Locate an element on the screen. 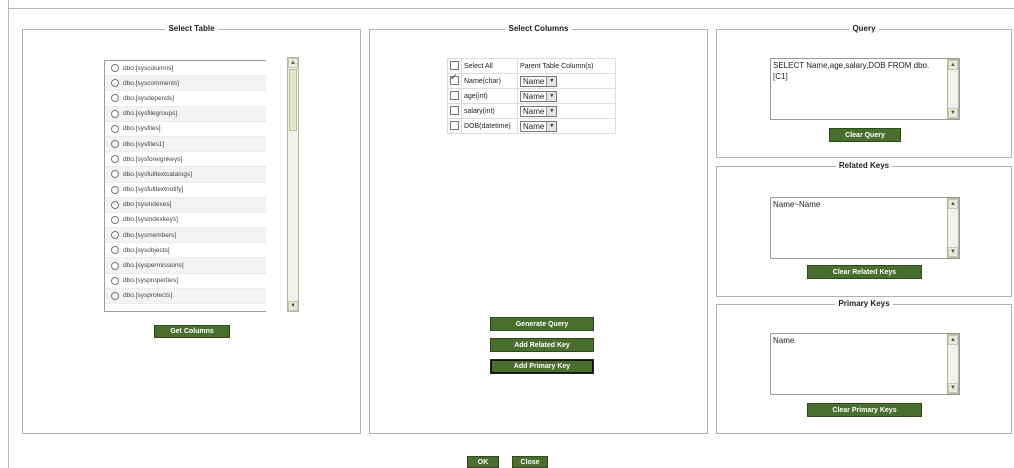  close-button: Close is located at coordinates (530, 462).